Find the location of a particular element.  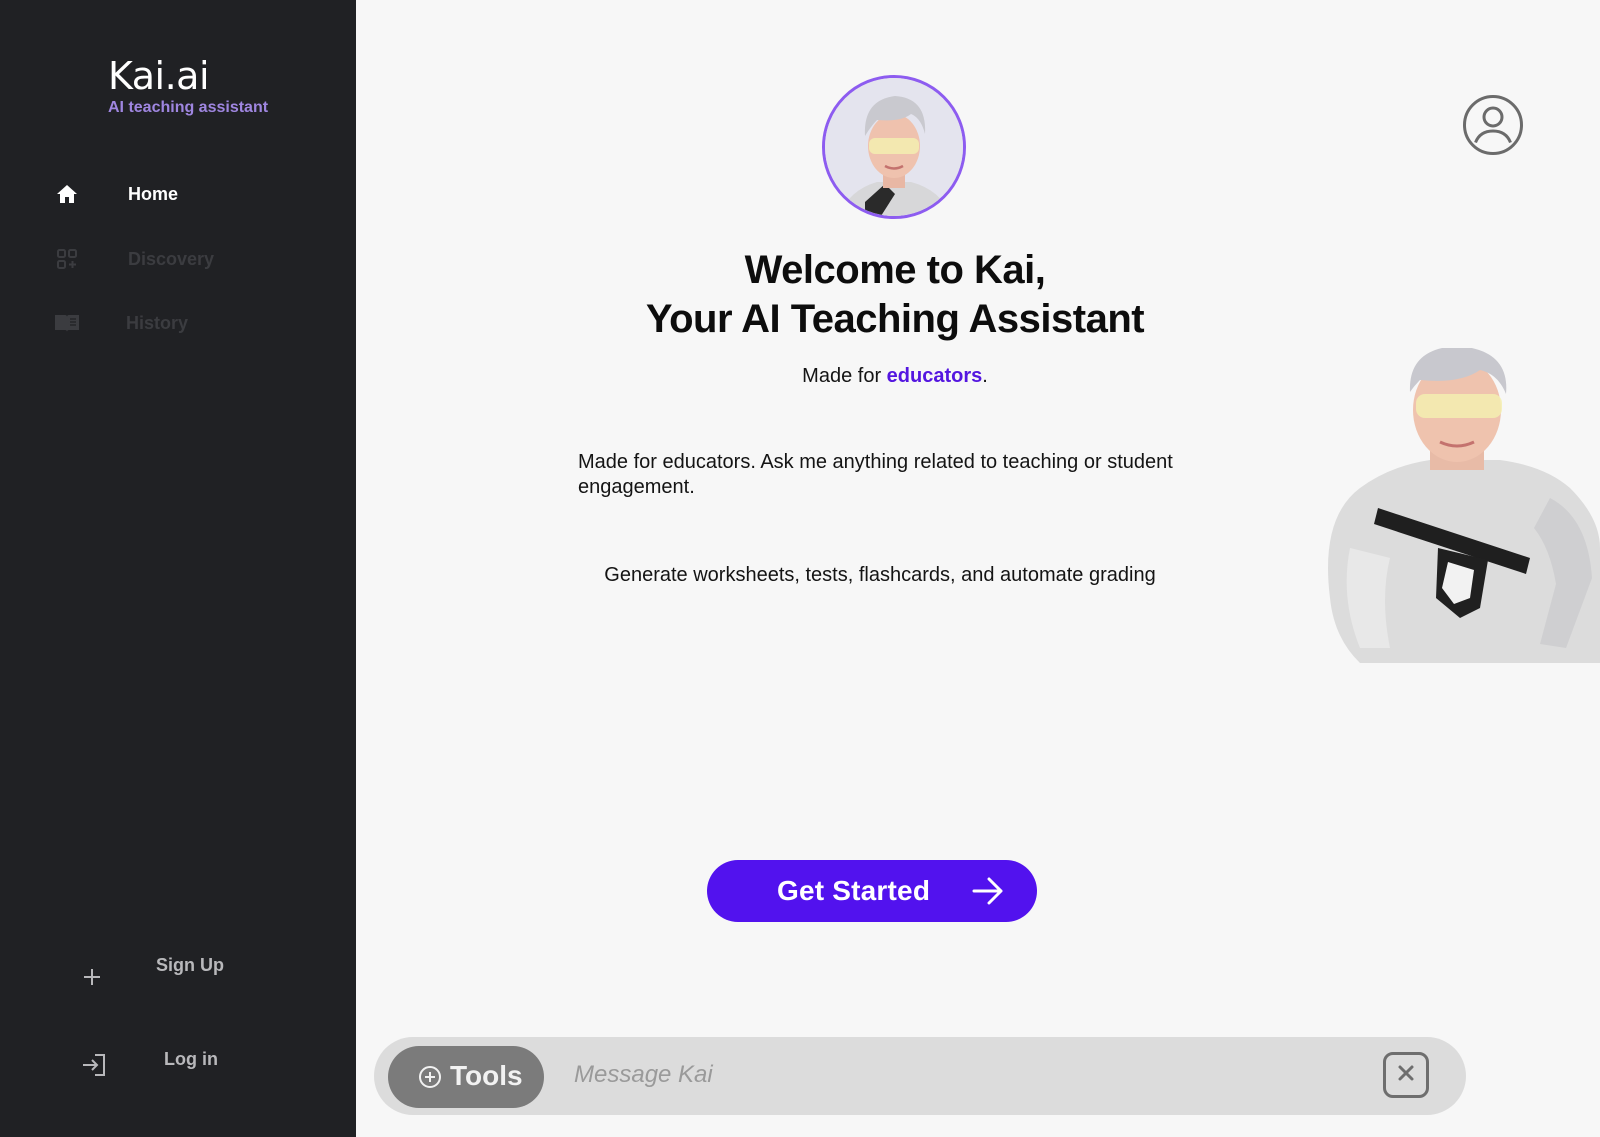

sidebar-item-label: Home is located at coordinates (153, 193).